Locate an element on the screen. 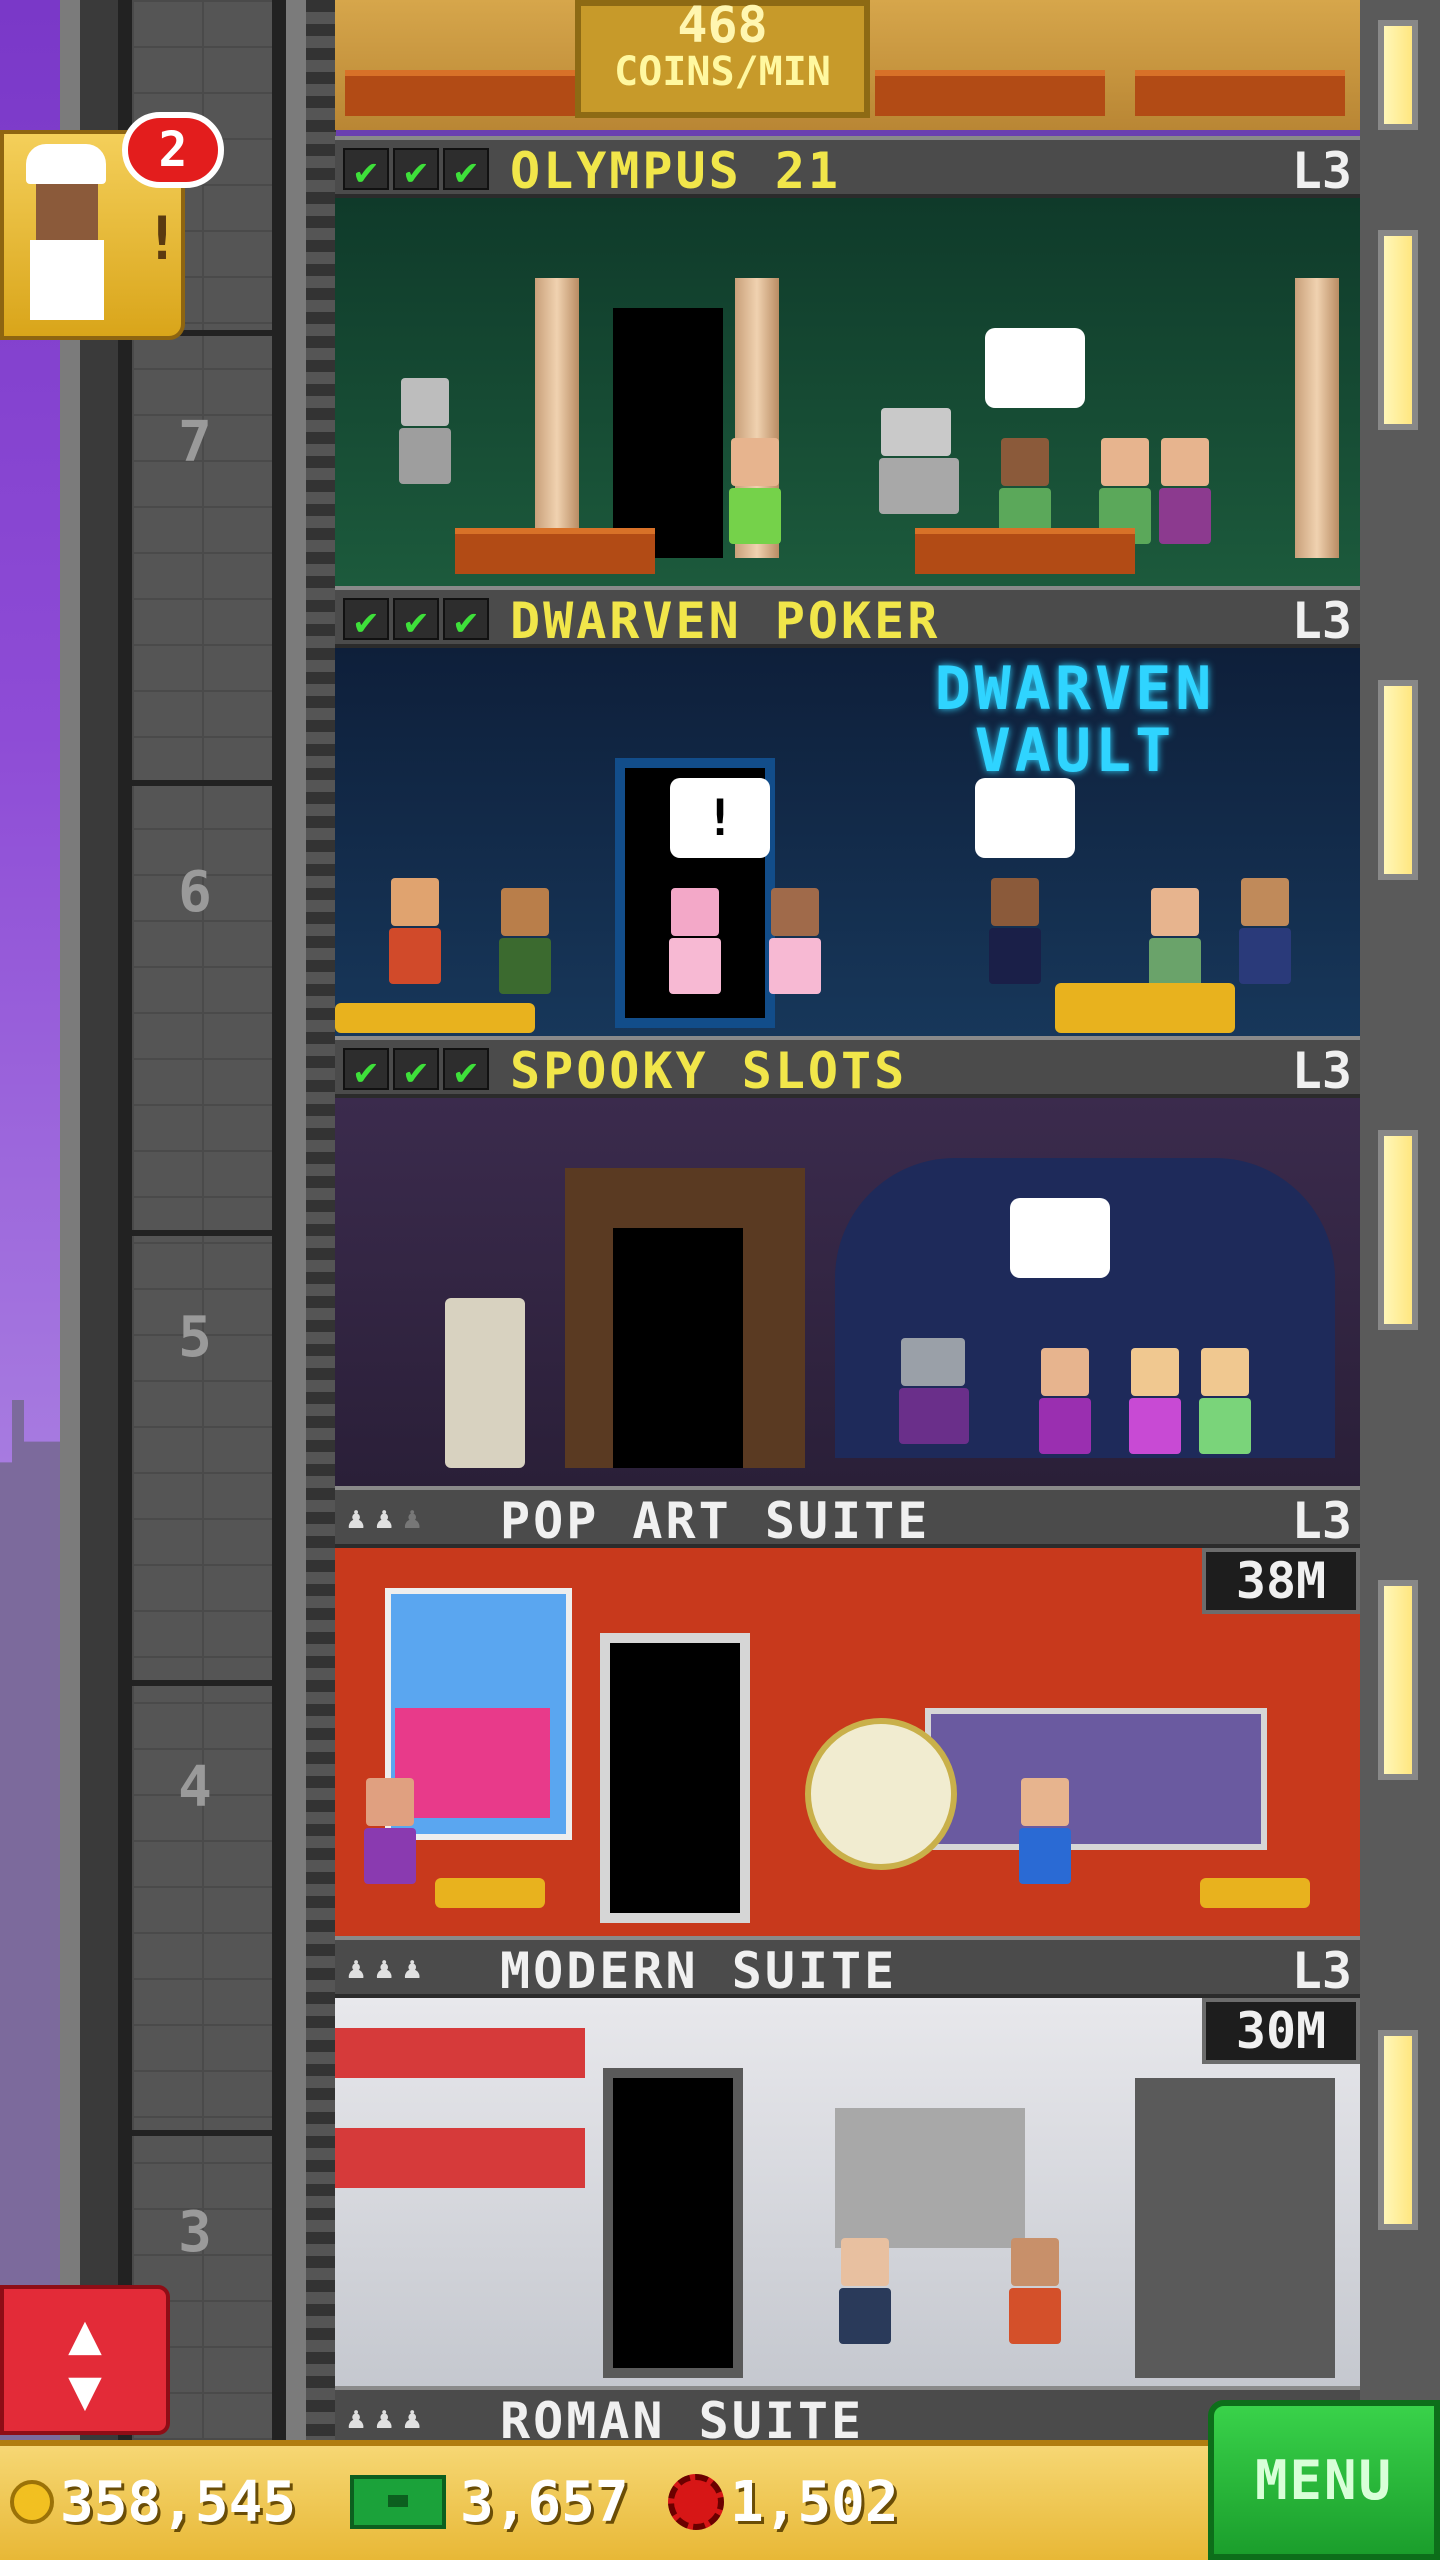 Image resolution: width=1440 pixels, height=2560 pixels. floor-roman-suite: ♟ ♟ ♟ ROMAN SUITE L3 is located at coordinates (847, 2413).